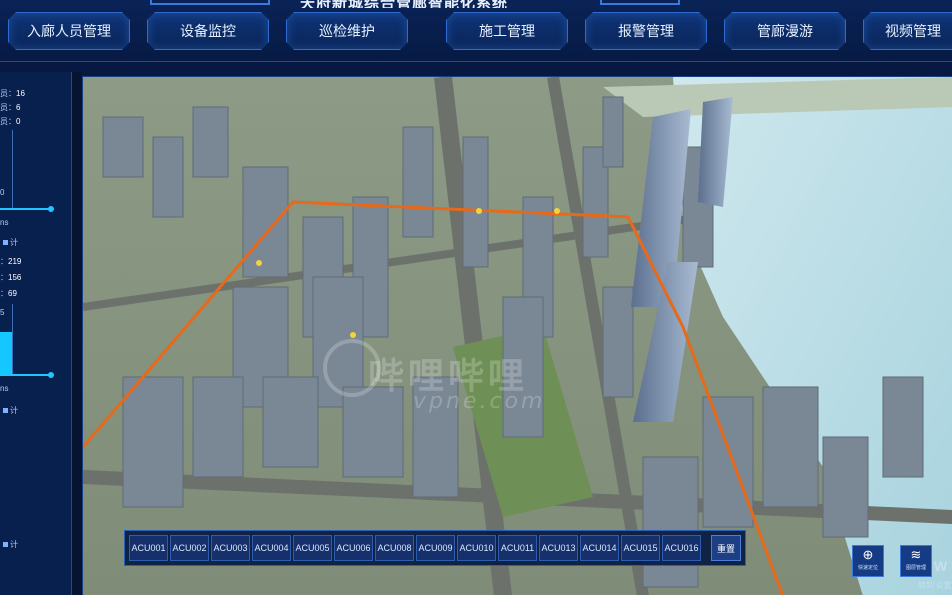 This screenshot has width=952, height=595. Describe the element at coordinates (4, 222) in the screenshot. I see `unit-label-1: ns` at that location.